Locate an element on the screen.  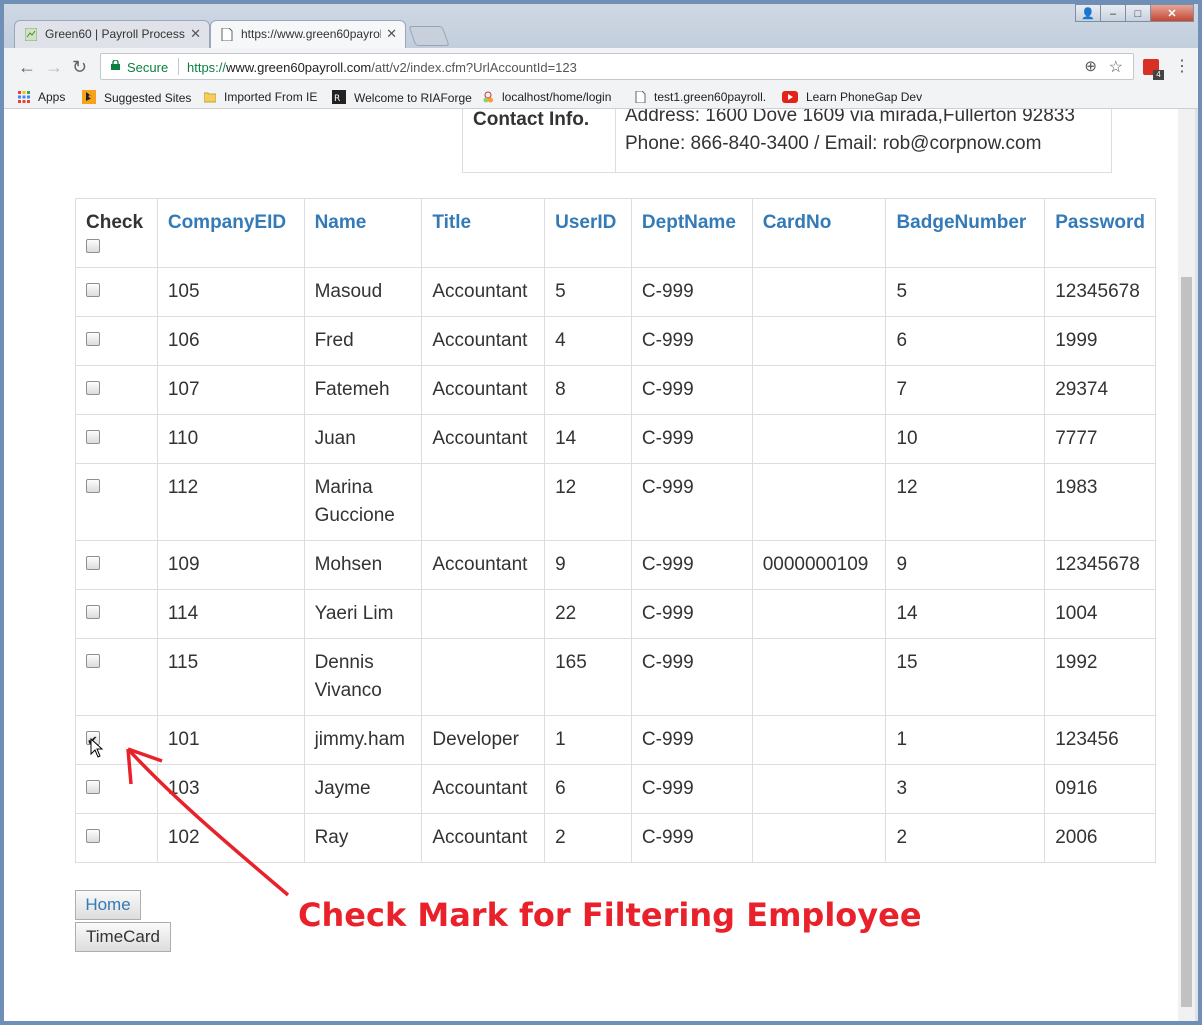
table-cell-name: Fatemeh is located at coordinates (363, 390).